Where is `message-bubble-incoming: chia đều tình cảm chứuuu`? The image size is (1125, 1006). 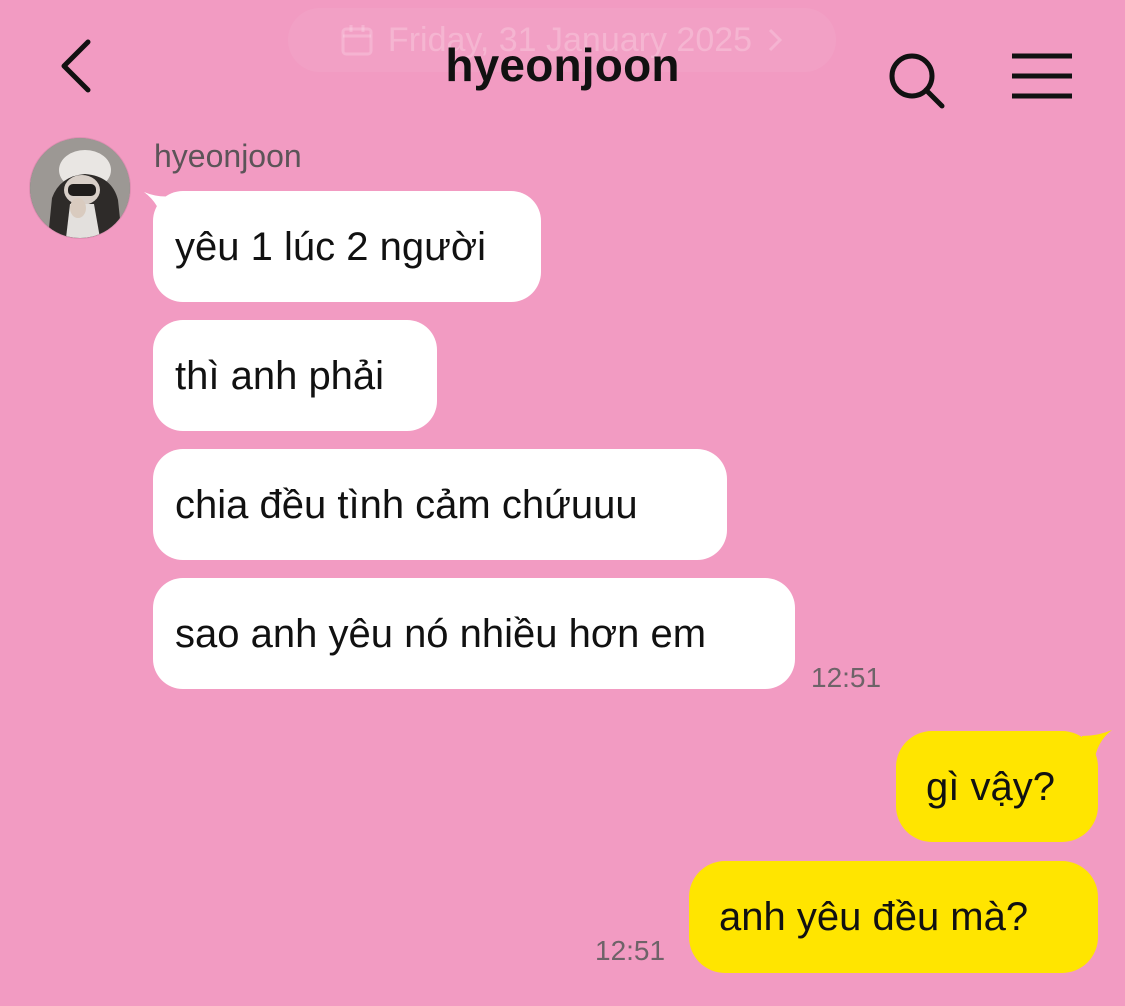 message-bubble-incoming: chia đều tình cảm chứuuu is located at coordinates (440, 504).